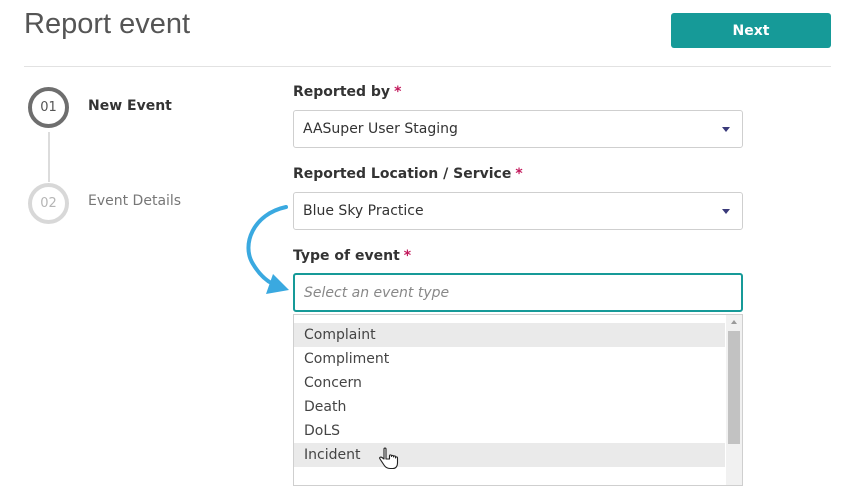 This screenshot has width=845, height=486. What do you see at coordinates (48, 203) in the screenshot?
I see `step-2-circle: 02` at bounding box center [48, 203].